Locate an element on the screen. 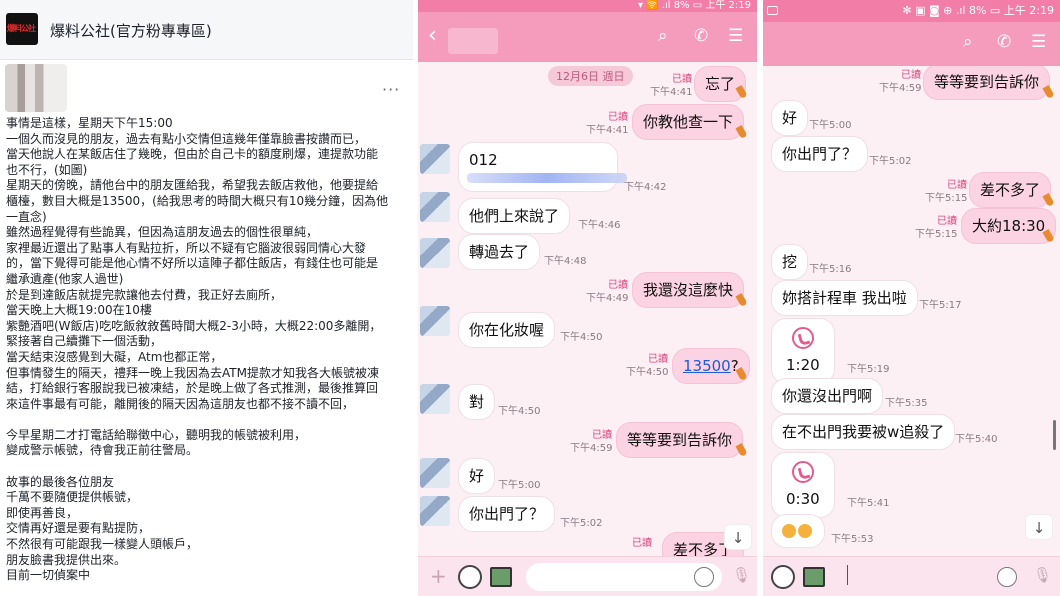  emoji-bubble is located at coordinates (798, 531).